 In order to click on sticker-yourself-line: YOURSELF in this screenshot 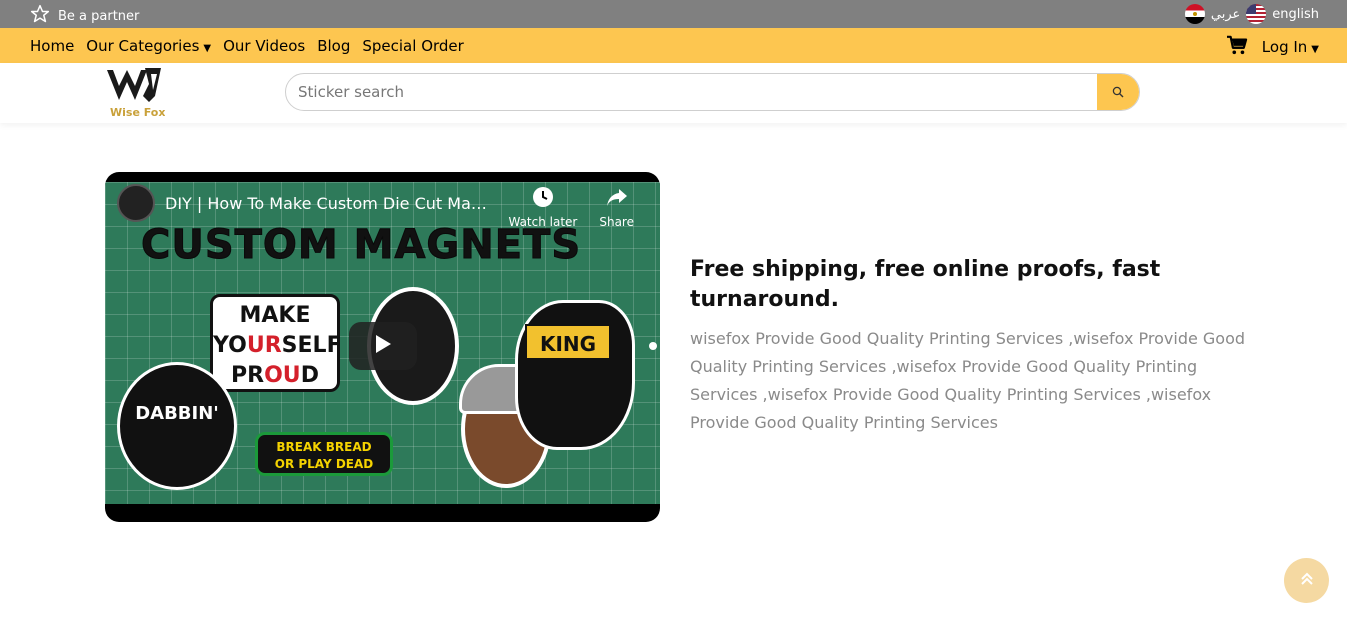, I will do `click(277, 346)`.